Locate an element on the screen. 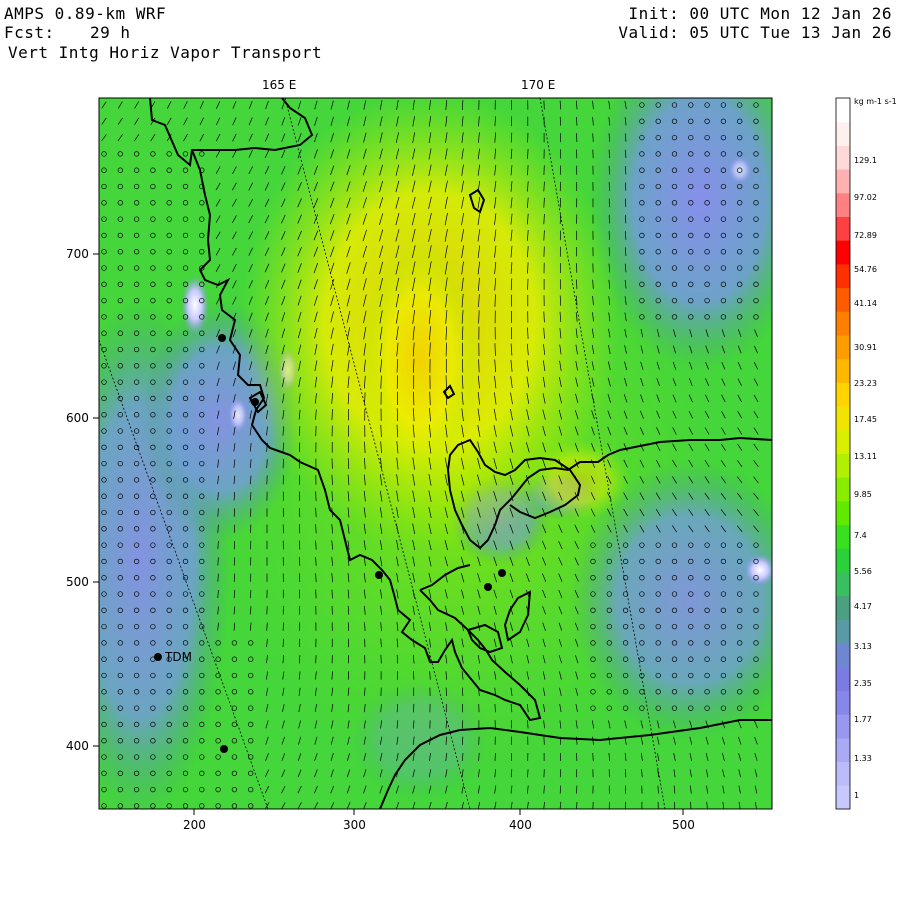 This screenshot has width=900, height=900. x-tick-300: 300 is located at coordinates (354, 825).